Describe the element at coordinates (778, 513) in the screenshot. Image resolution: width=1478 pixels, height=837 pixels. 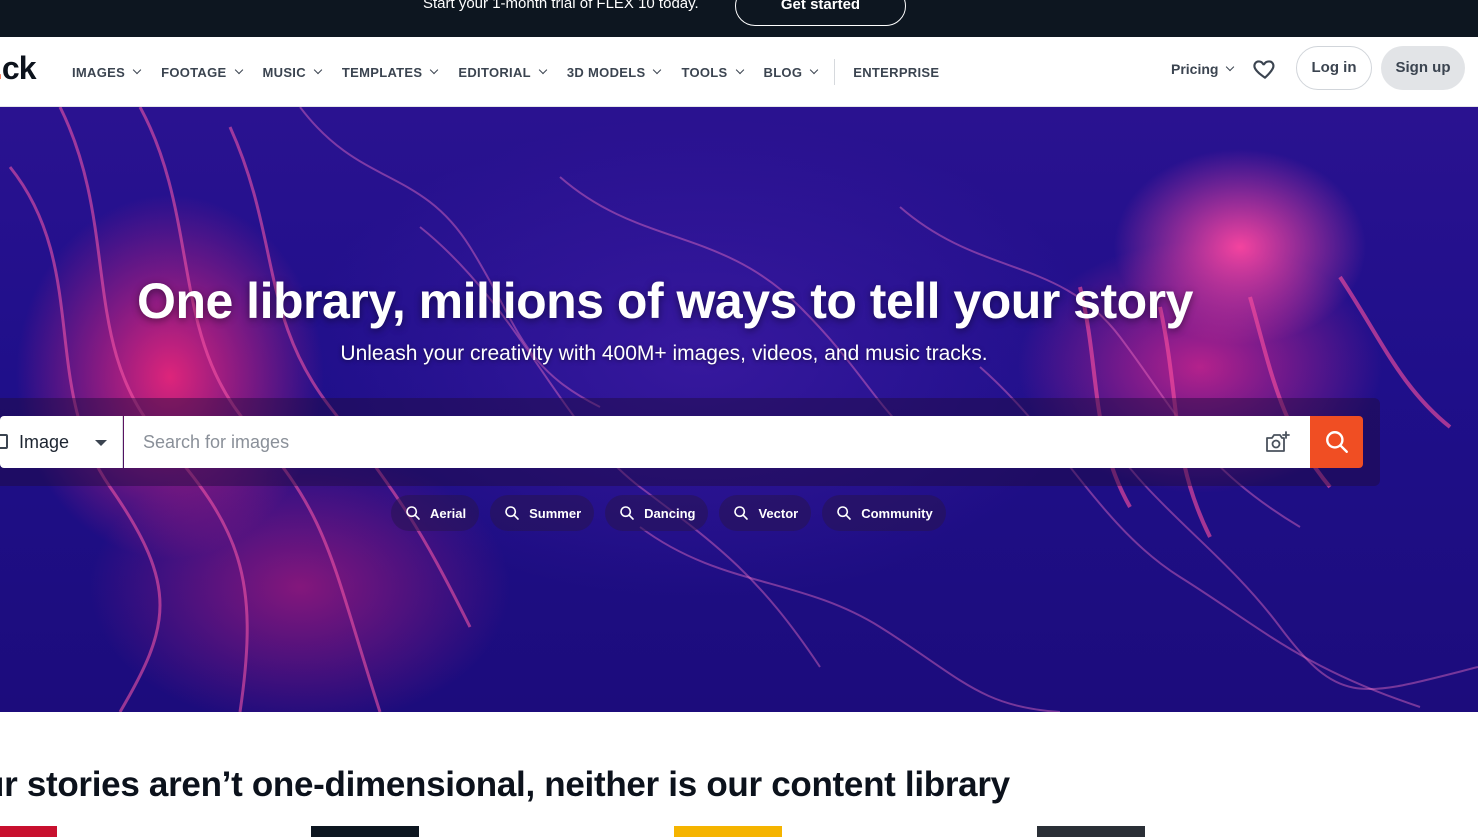
I see `chip-label: Vector` at that location.